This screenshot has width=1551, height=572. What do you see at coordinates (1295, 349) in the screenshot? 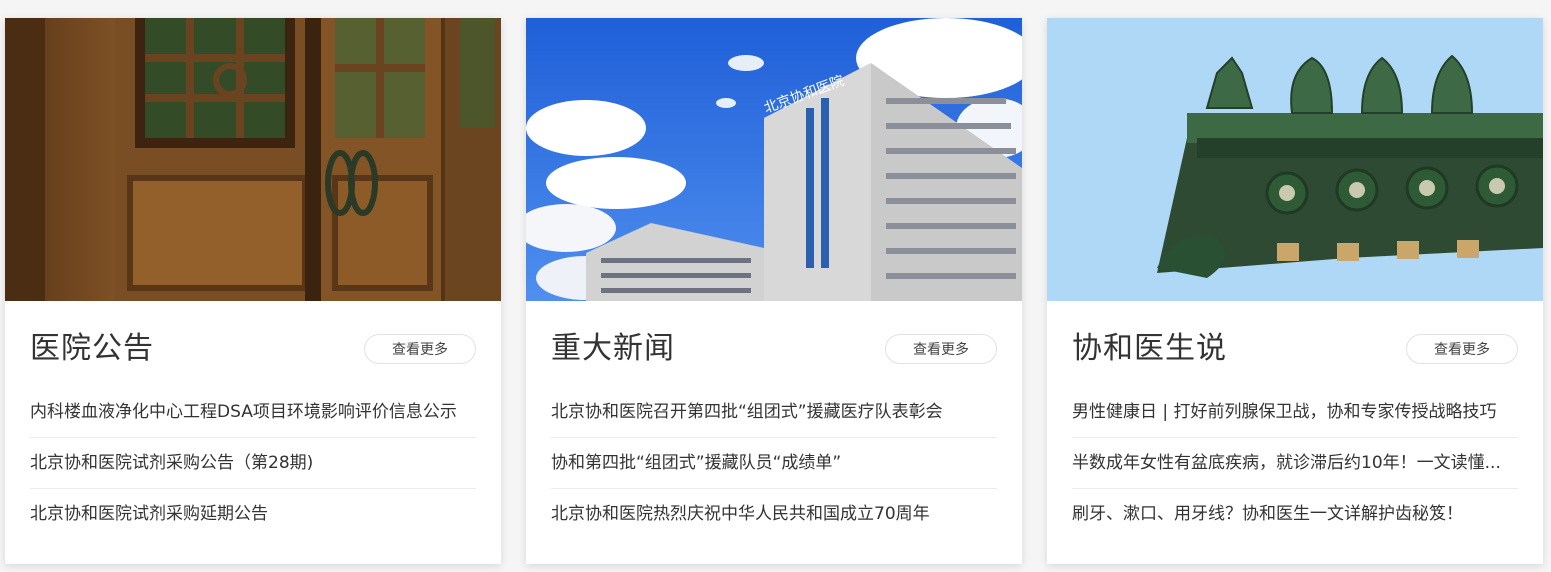
I see `card-header: 协和医生说 查看更多` at bounding box center [1295, 349].